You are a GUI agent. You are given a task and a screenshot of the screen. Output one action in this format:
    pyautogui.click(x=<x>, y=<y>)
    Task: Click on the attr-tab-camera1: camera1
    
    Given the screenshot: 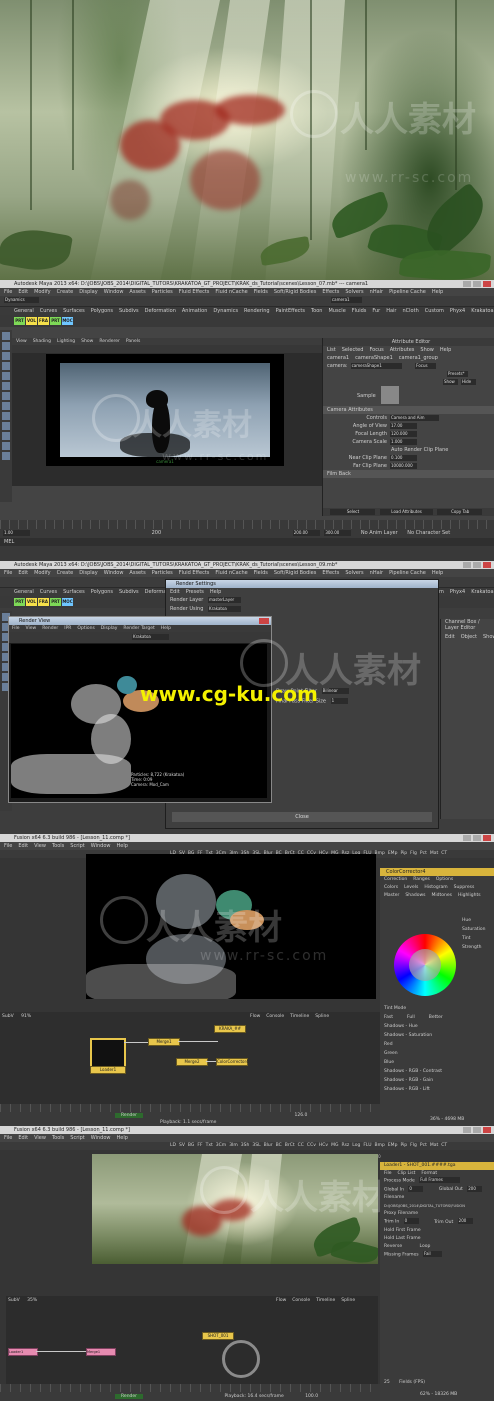 What is the action you would take?
    pyautogui.click(x=338, y=358)
    